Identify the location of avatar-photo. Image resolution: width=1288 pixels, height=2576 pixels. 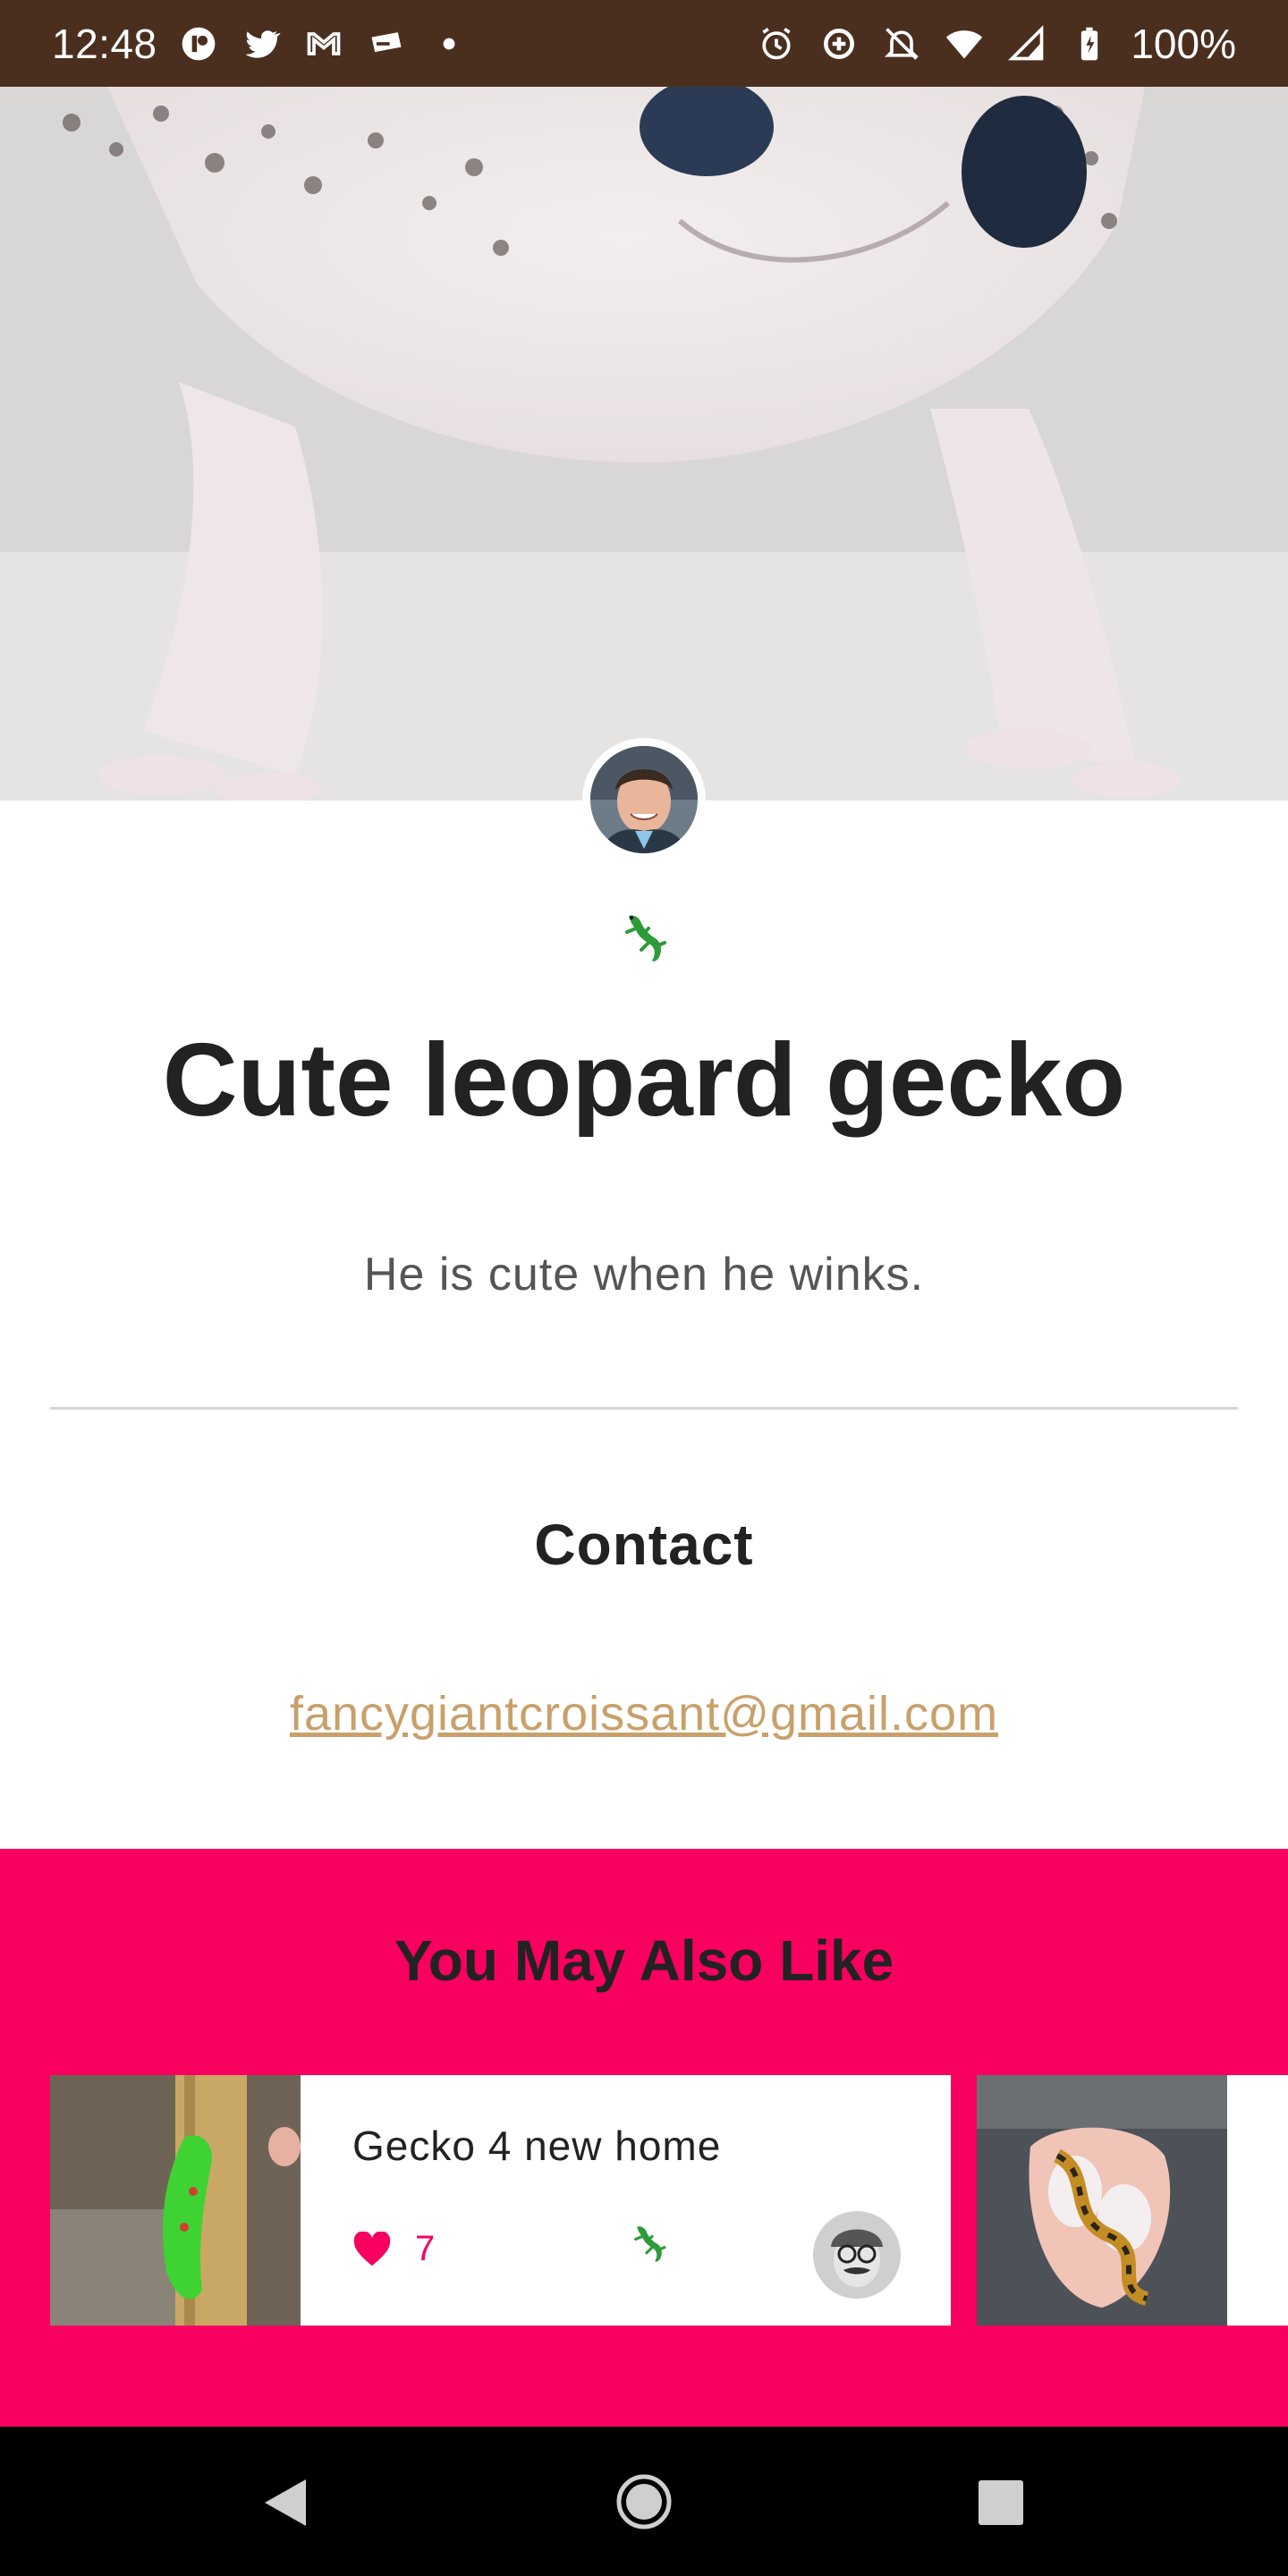
(644, 799).